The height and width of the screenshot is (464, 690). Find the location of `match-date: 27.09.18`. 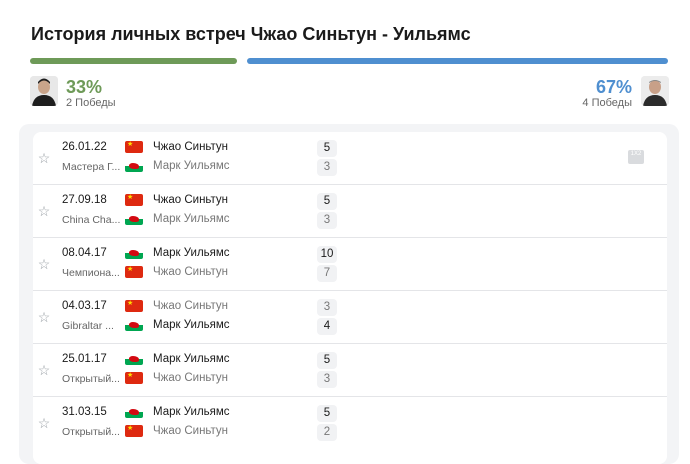

match-date: 27.09.18 is located at coordinates (84, 200).